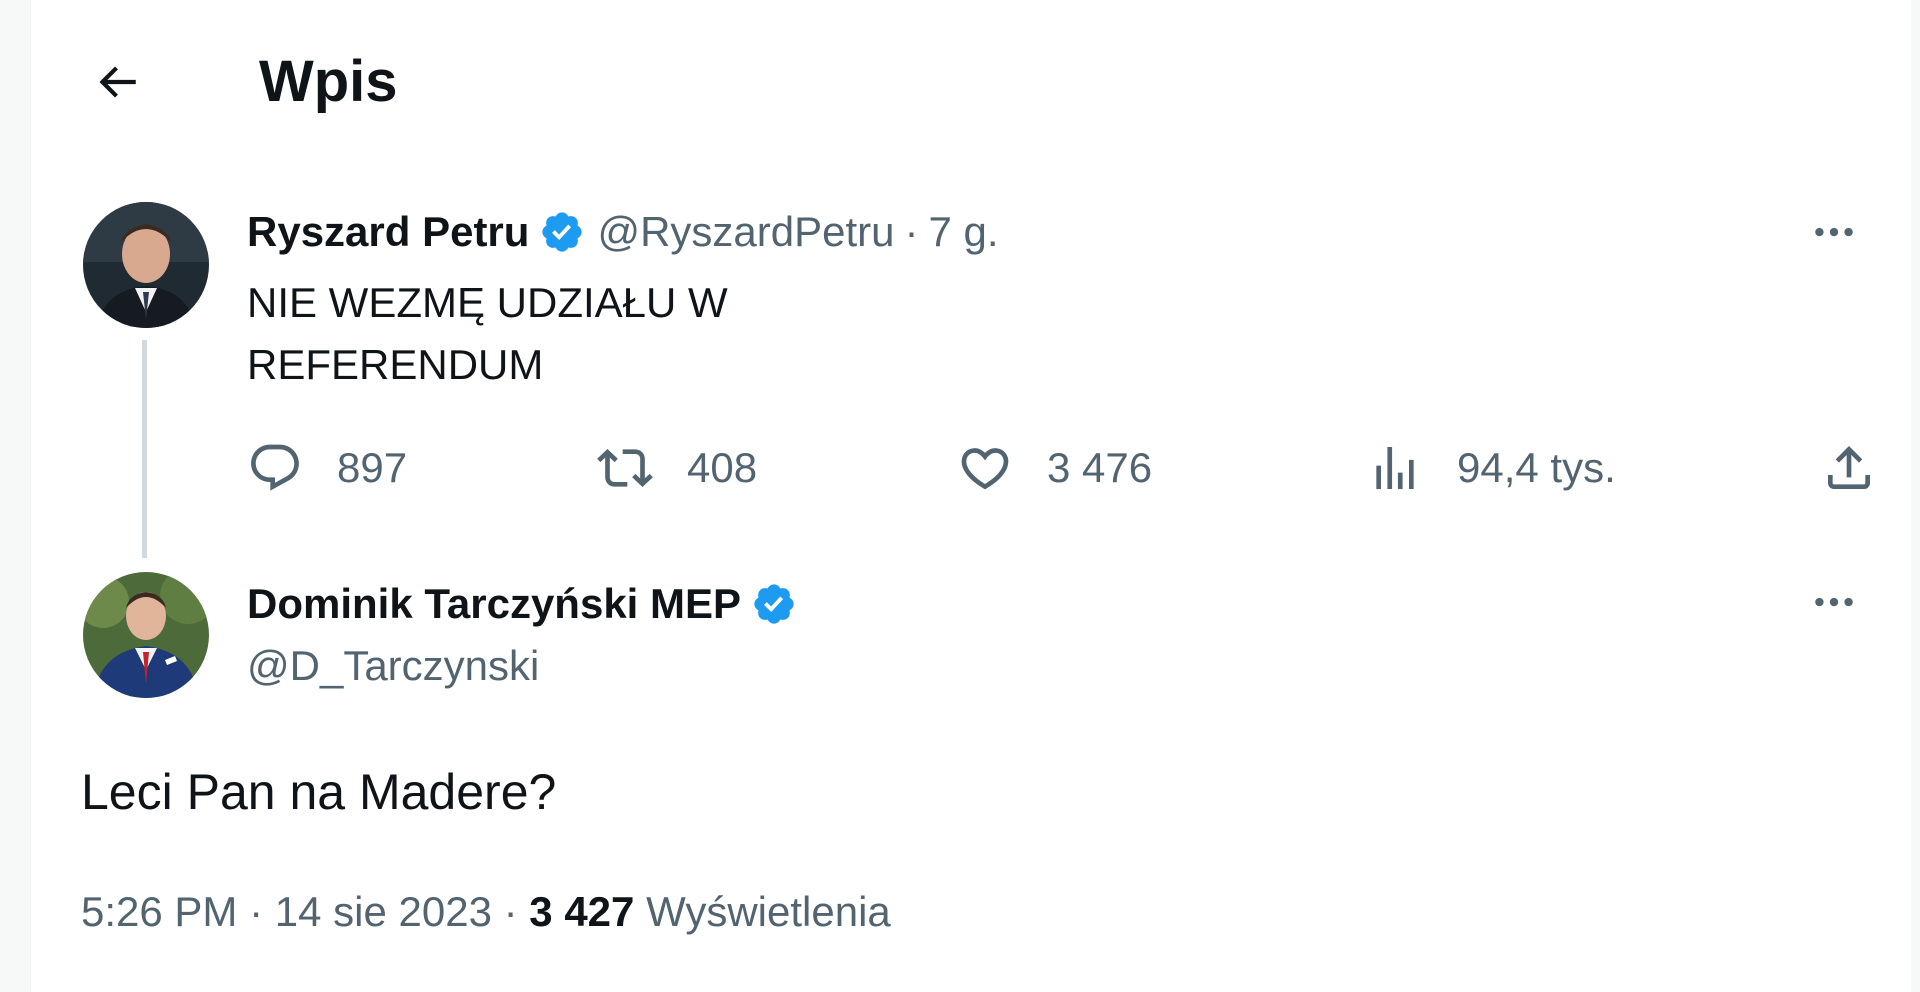 This screenshot has height=992, width=1920. What do you see at coordinates (985, 469) in the screenshot?
I see `heart-icon` at bounding box center [985, 469].